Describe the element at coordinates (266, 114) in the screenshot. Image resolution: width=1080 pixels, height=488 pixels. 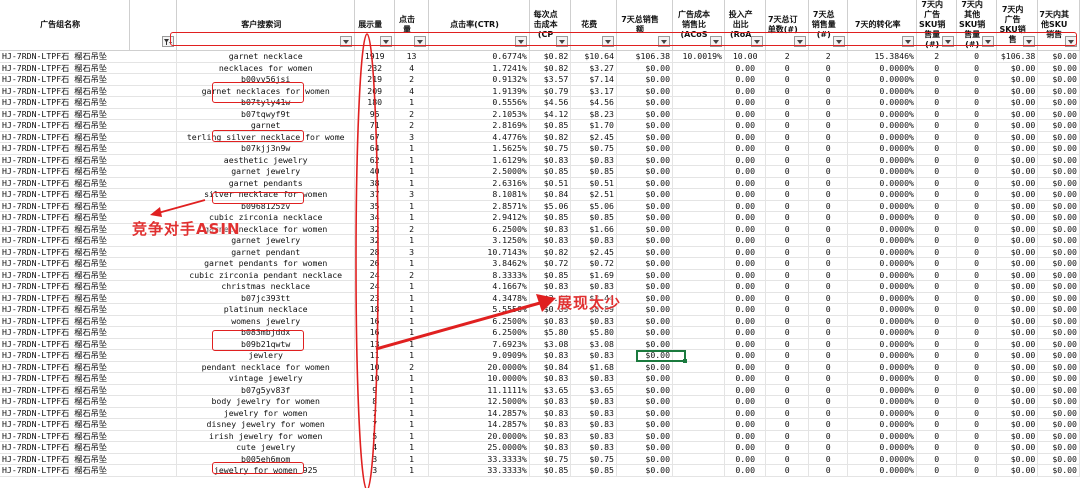
I see `cell-term: b07tqwyf9t` at that location.